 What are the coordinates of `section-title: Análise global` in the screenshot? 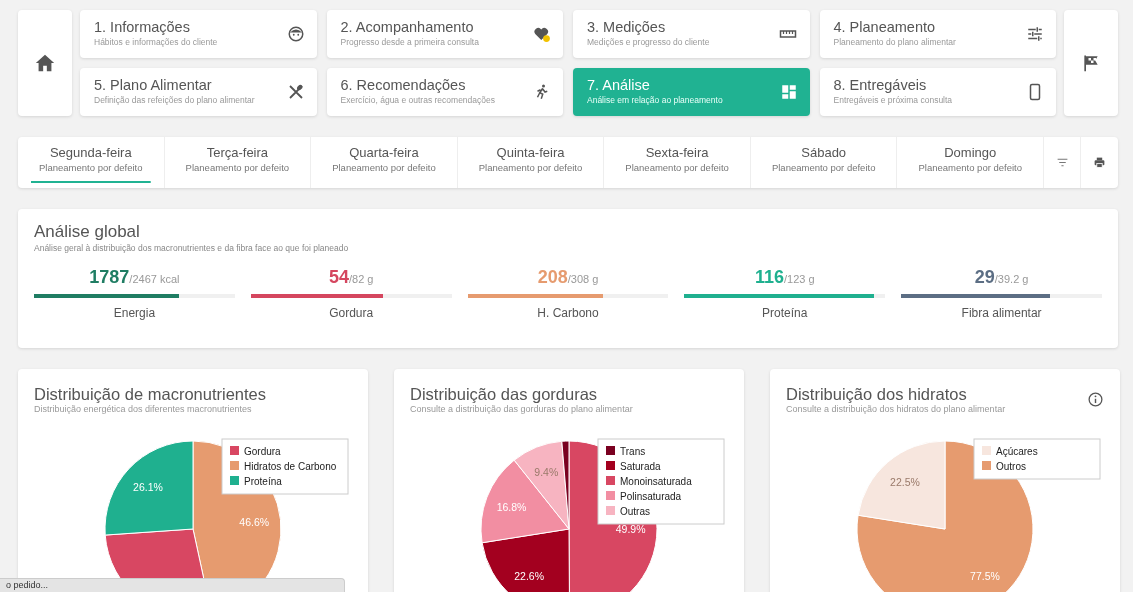 It's located at (87, 232).